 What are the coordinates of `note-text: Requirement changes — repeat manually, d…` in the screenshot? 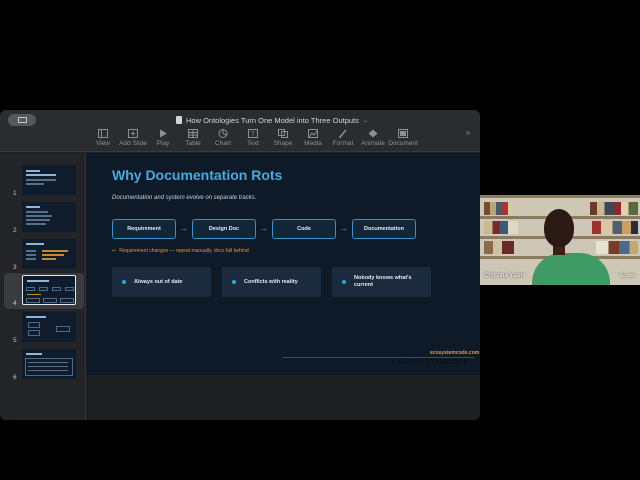 It's located at (184, 251).